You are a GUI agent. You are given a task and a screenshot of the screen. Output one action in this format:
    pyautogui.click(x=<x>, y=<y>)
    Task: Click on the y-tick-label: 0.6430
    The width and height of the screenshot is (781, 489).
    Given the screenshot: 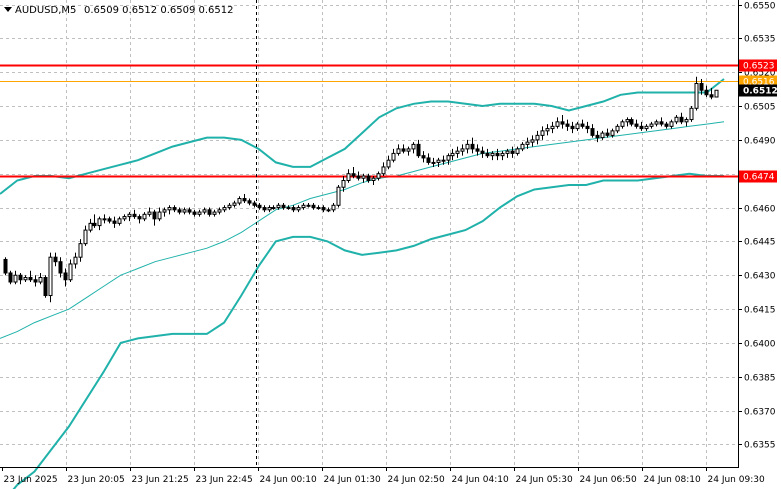 What is the action you would take?
    pyautogui.click(x=760, y=277)
    